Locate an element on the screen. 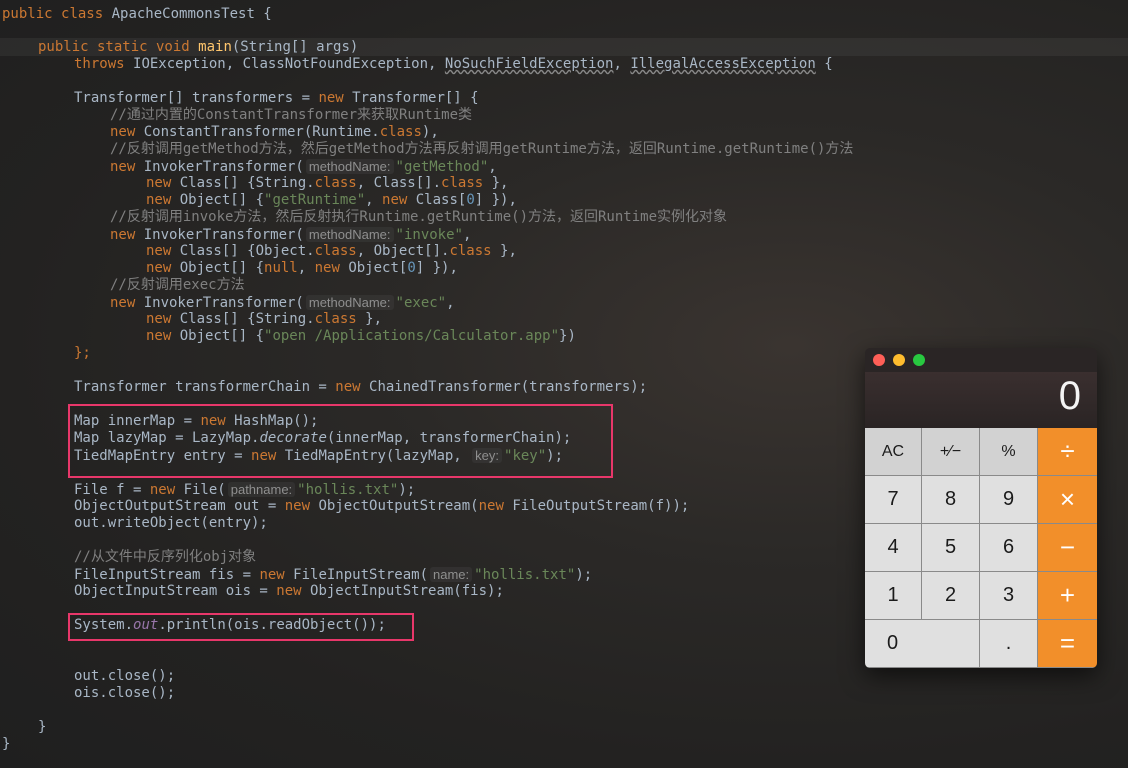 The image size is (1128, 768). digit-9-button: 9 is located at coordinates (1009, 500).